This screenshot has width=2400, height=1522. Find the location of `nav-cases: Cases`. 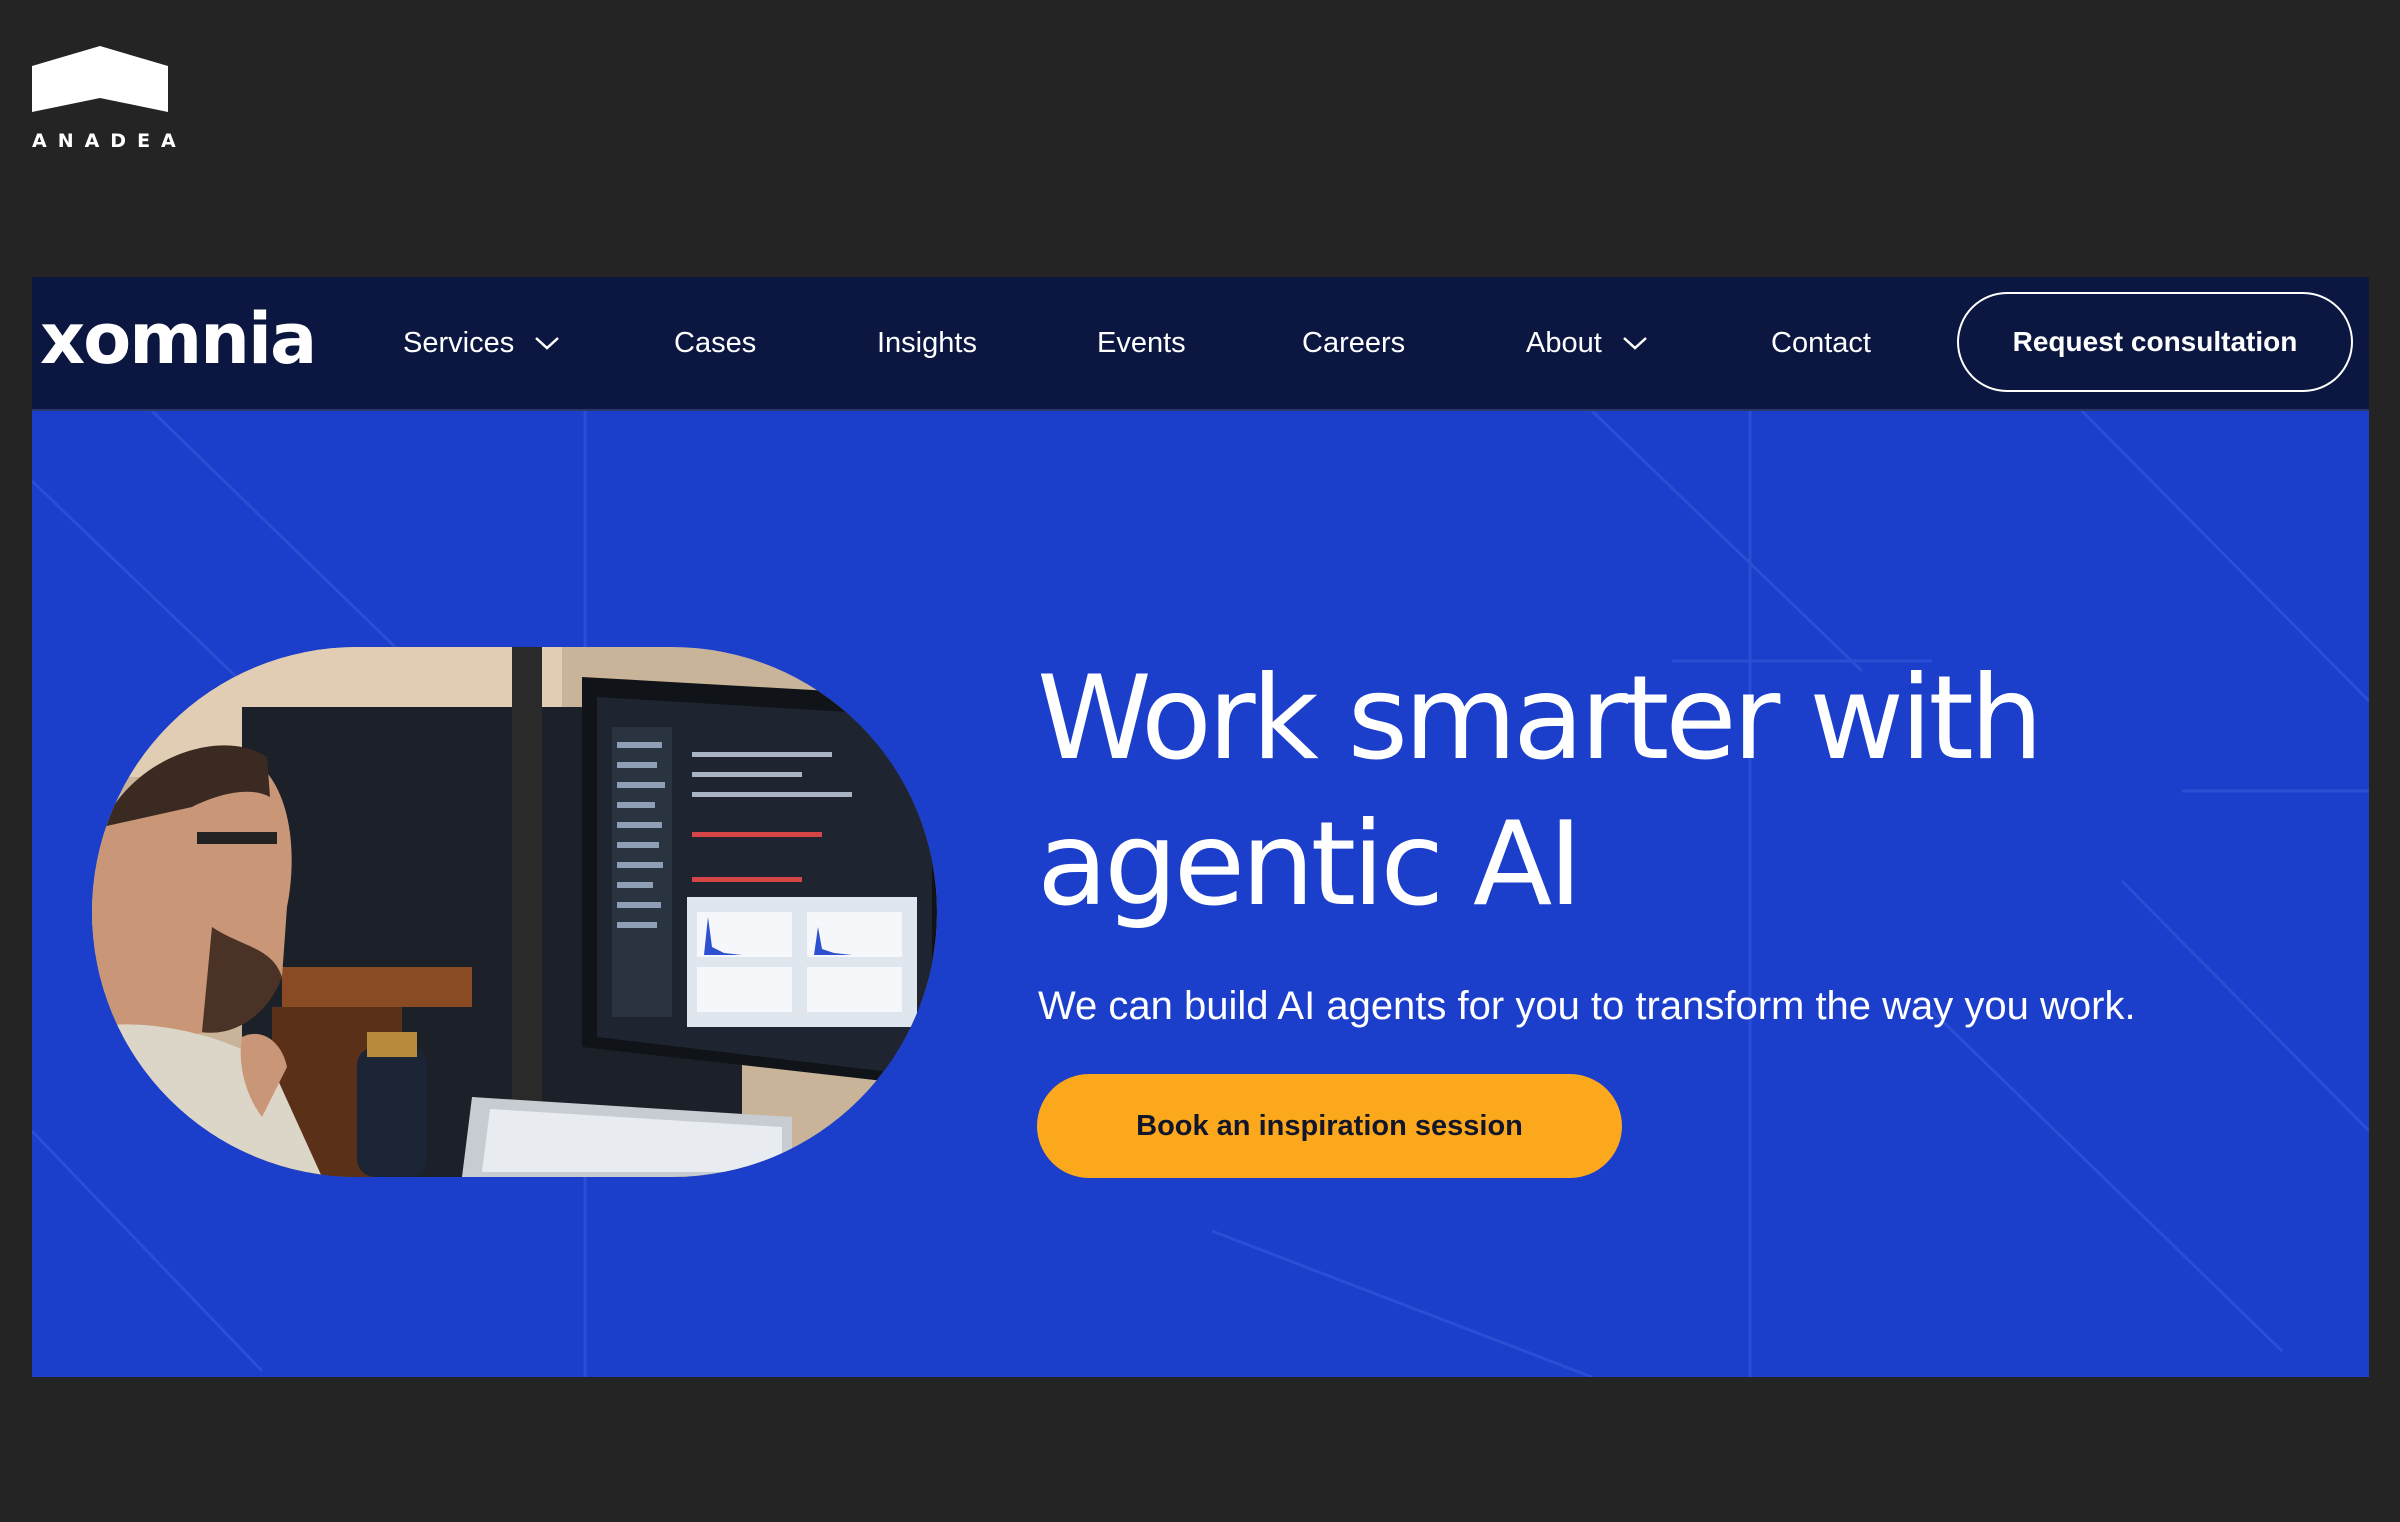

nav-cases: Cases is located at coordinates (715, 343).